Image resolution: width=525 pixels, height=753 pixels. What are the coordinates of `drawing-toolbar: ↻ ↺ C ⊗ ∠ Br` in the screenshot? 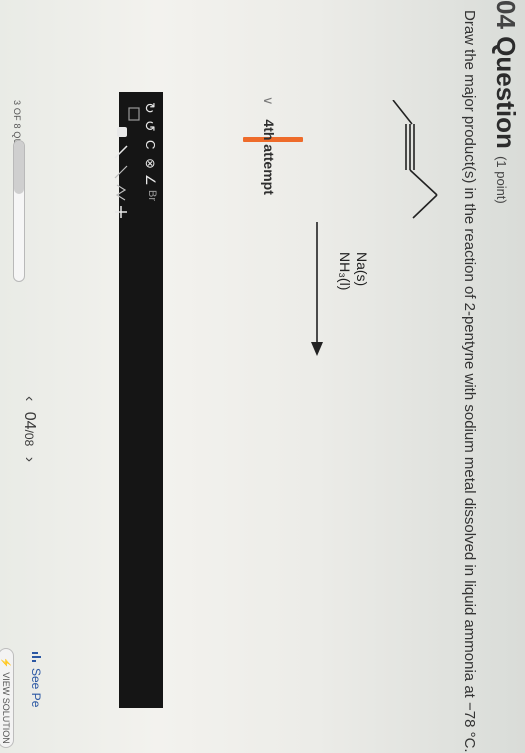 It's located at (138, 400).